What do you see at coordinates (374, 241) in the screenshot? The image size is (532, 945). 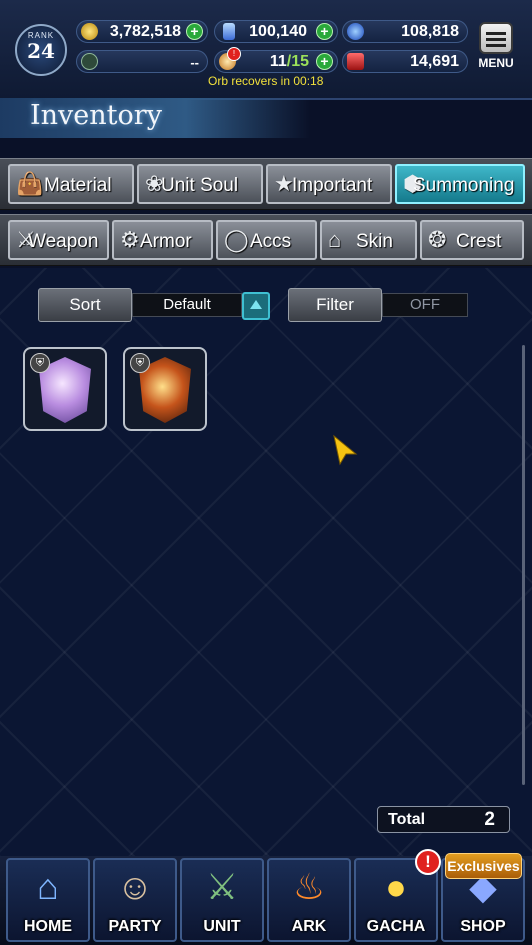 I see `tab-label: Skin` at bounding box center [374, 241].